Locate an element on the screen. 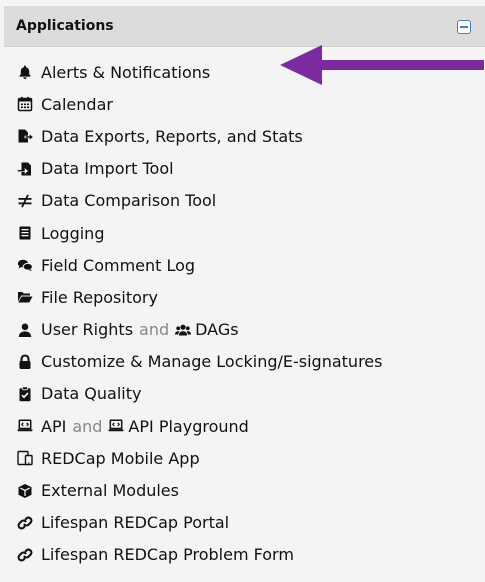  mobile-app-link: REDCap Mobile App is located at coordinates (120, 458).